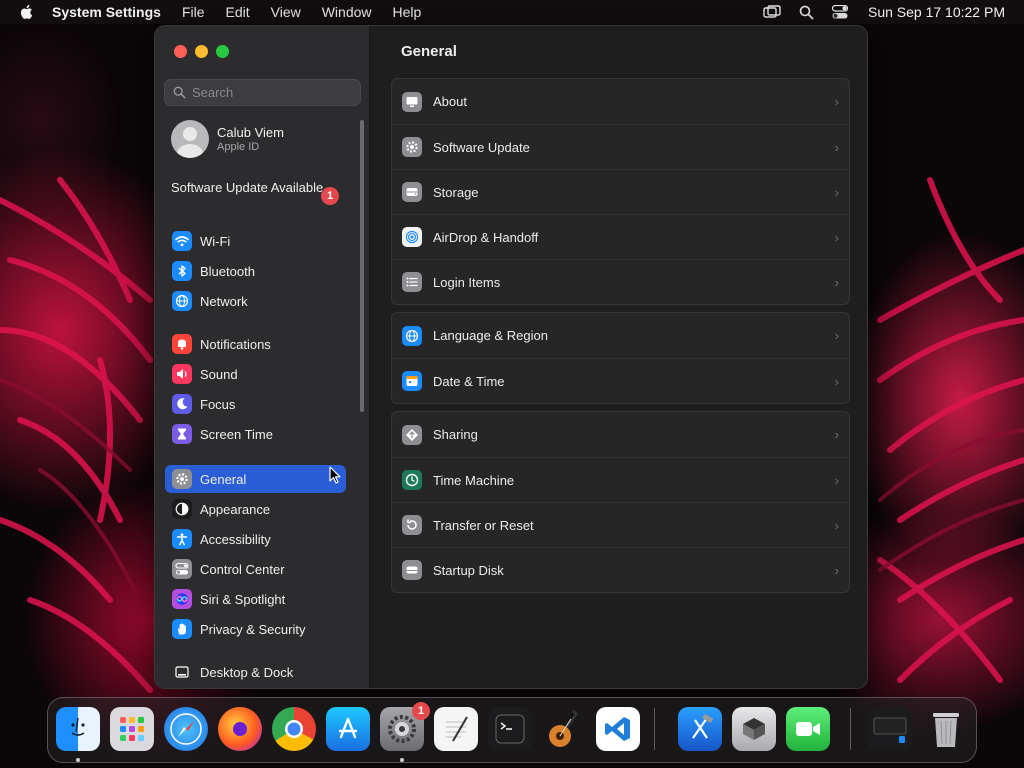 This screenshot has height=768, width=1024. Describe the element at coordinates (227, 271) in the screenshot. I see `sidebar-item-label: Bluetooth` at that location.